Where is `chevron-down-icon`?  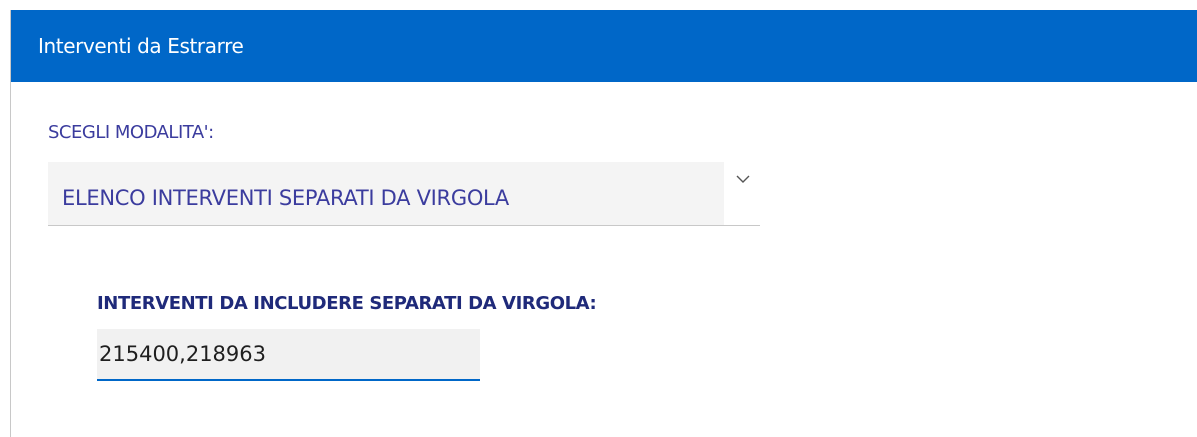 chevron-down-icon is located at coordinates (743, 179).